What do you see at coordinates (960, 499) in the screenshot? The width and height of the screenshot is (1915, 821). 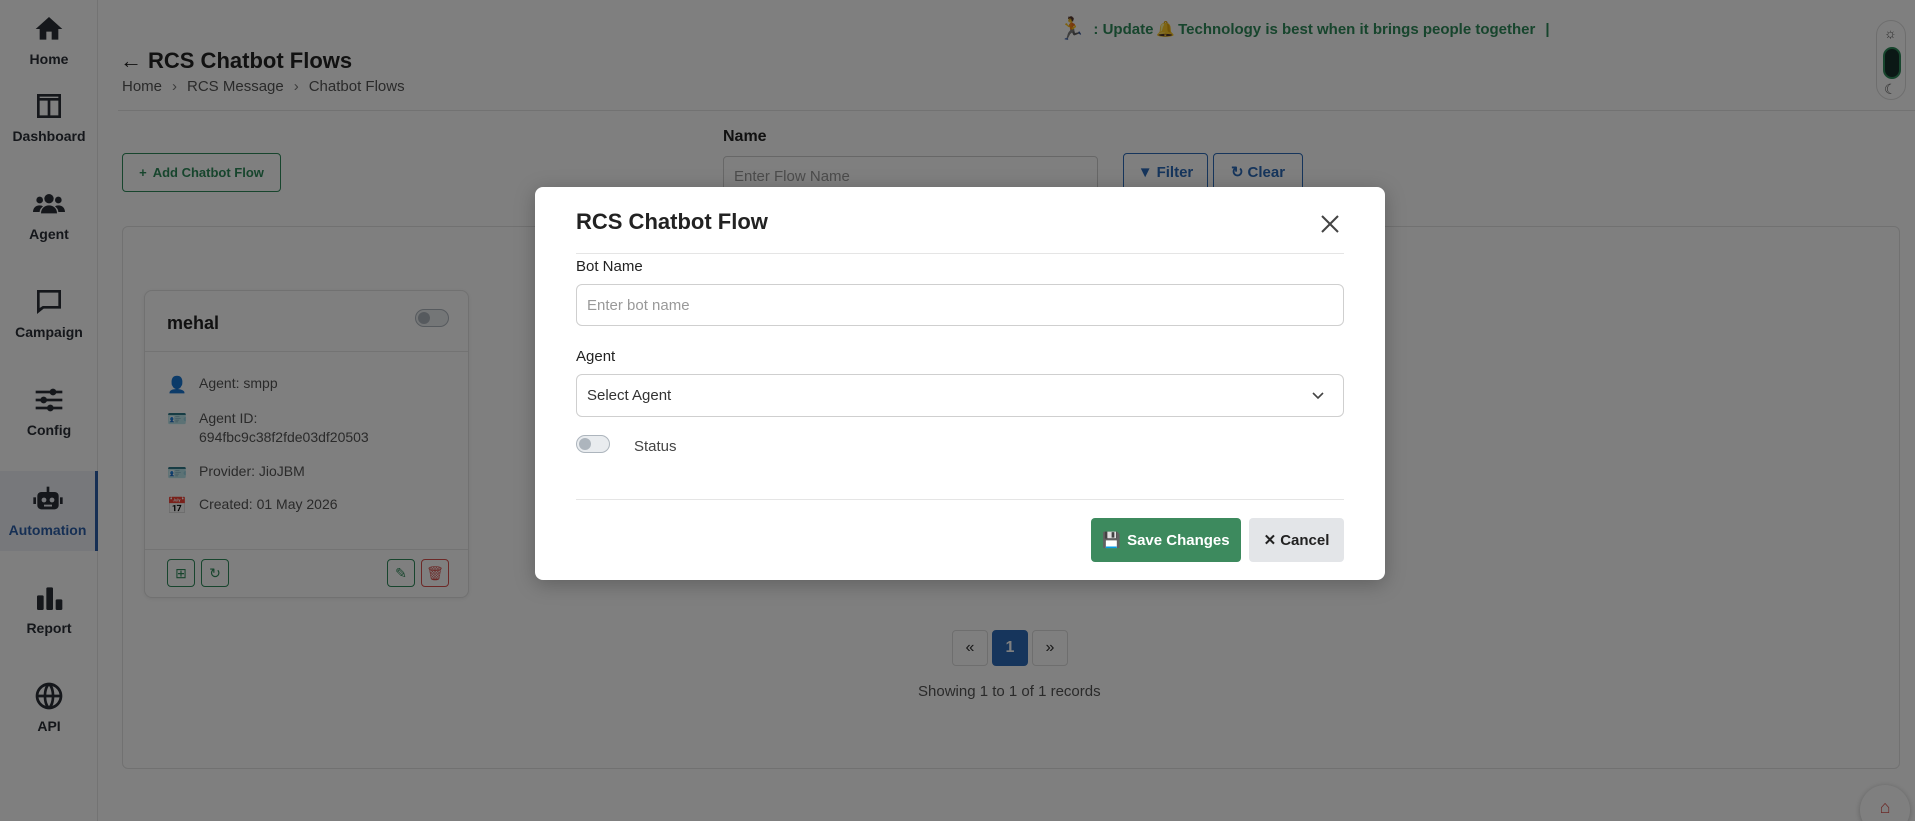 I see `modal-footer-divider` at bounding box center [960, 499].